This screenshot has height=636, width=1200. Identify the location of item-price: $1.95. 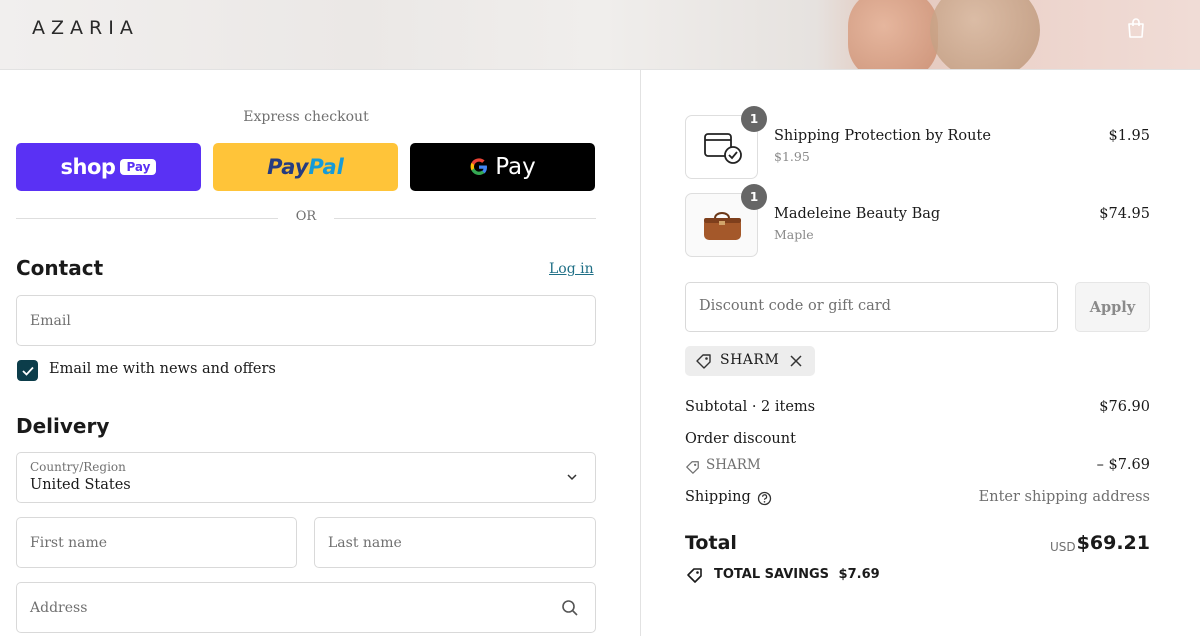
(1129, 136).